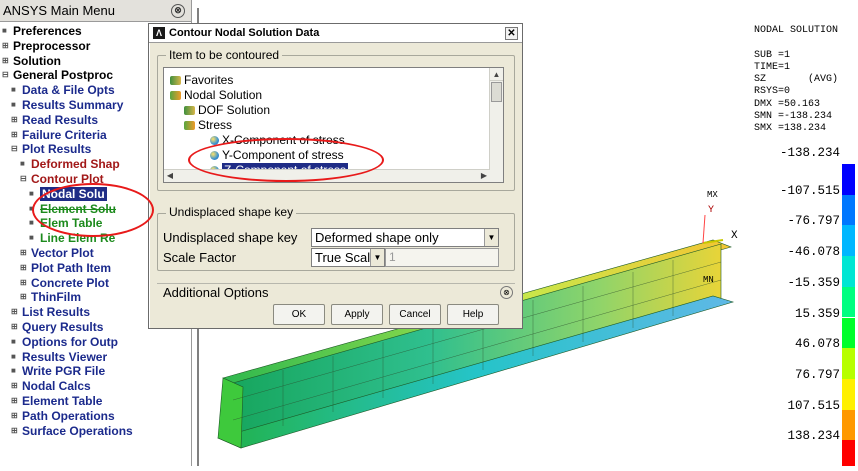 This screenshot has width=858, height=471. I want to click on scale-factor-label: Scale Factor, so click(199, 257).